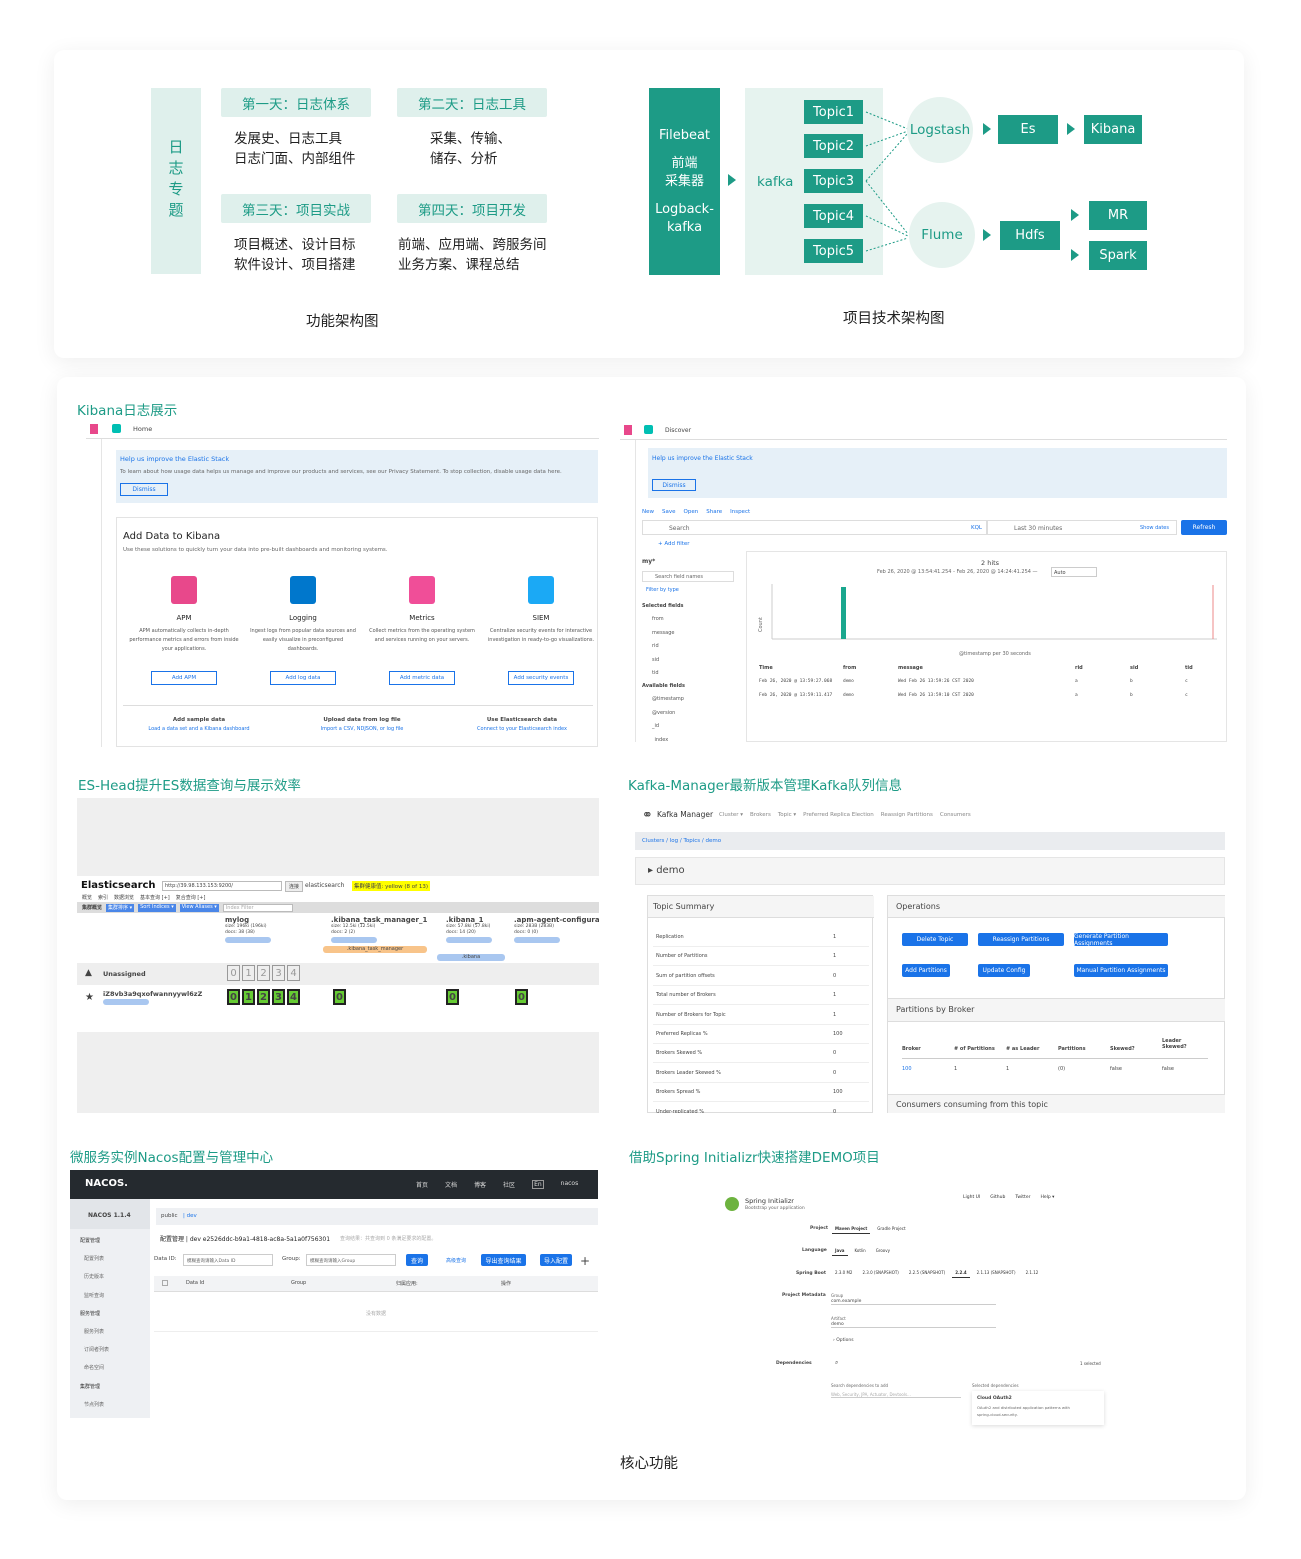  What do you see at coordinates (1004, 970) in the screenshot?
I see `update-config-button: Update Config` at bounding box center [1004, 970].